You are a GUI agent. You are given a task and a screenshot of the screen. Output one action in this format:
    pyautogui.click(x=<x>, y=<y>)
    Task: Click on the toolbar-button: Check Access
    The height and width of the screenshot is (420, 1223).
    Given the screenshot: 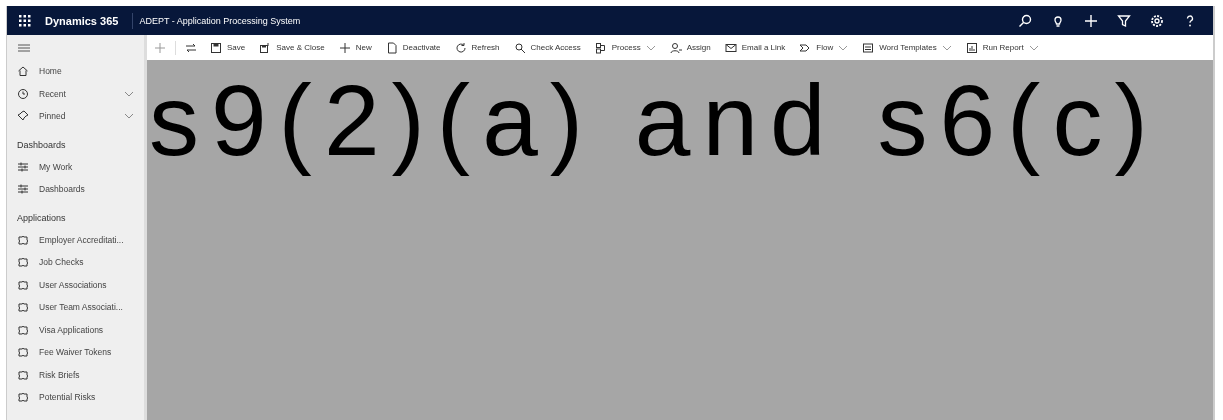 What is the action you would take?
    pyautogui.click(x=547, y=47)
    